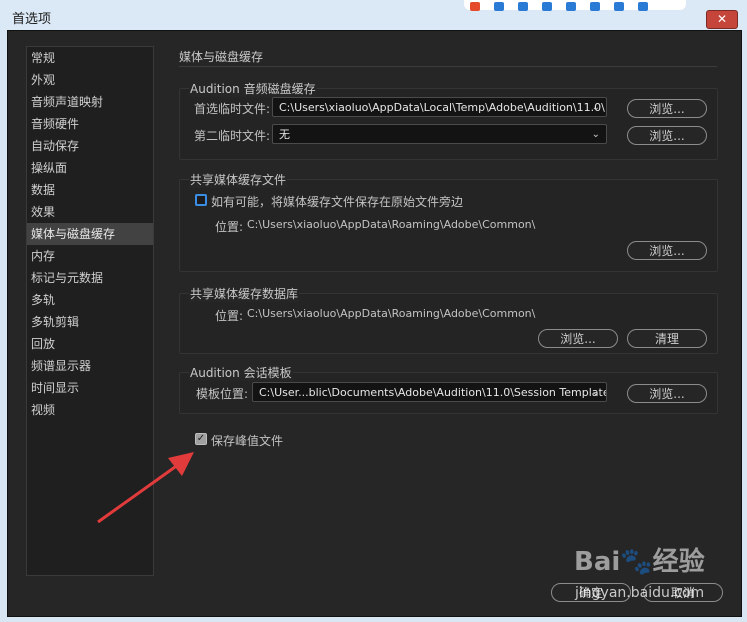 This screenshot has height=622, width=747. I want to click on ime-toolbar, so click(575, 5).